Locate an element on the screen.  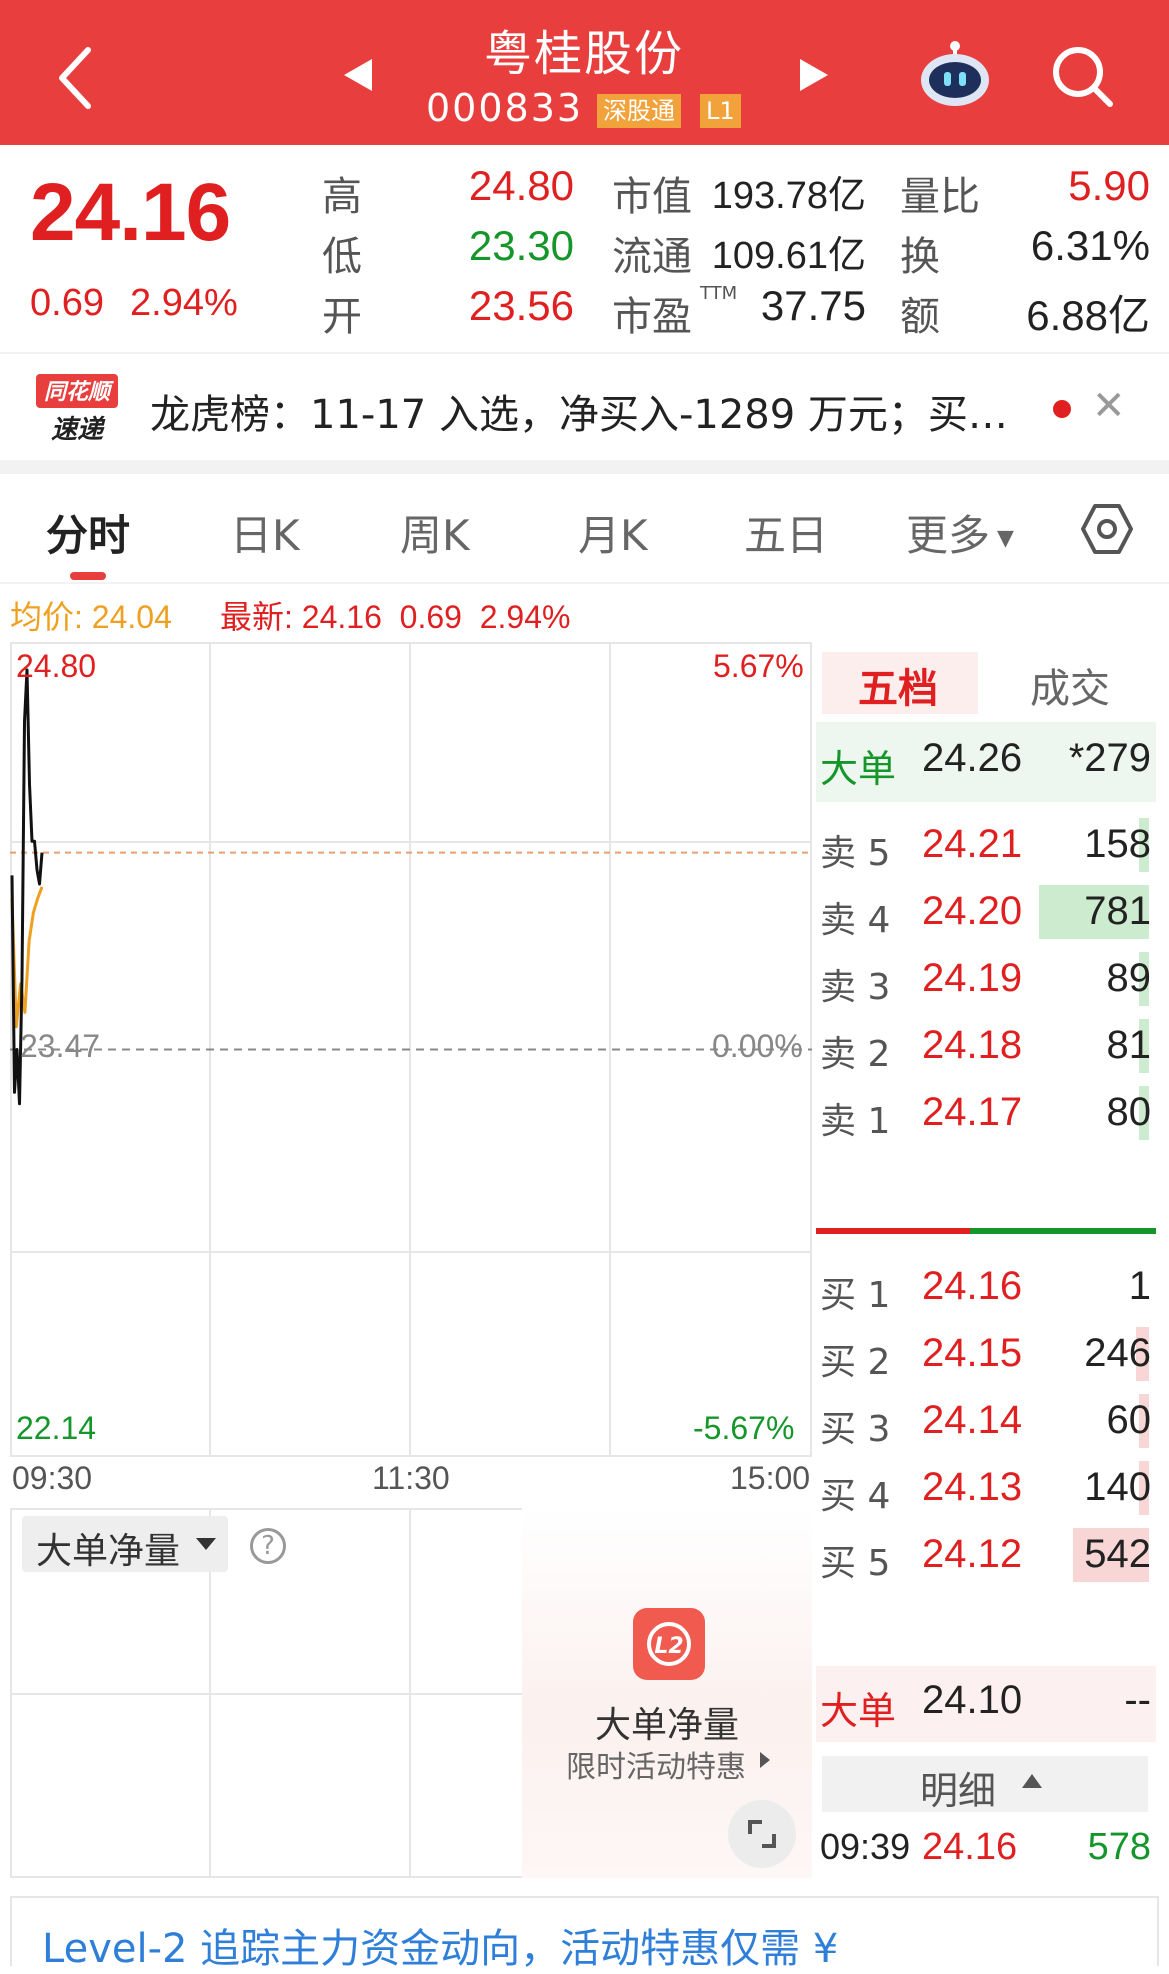
hk-connect-badge: 深股通 is located at coordinates (639, 111).